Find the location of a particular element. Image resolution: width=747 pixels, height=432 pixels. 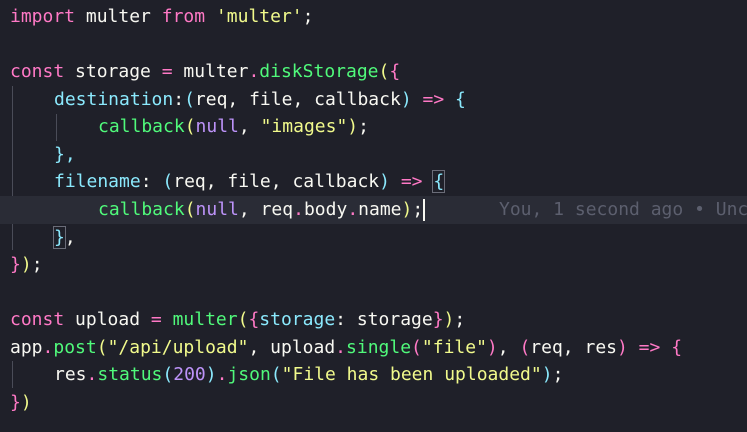

token-function: status is located at coordinates (130, 374).